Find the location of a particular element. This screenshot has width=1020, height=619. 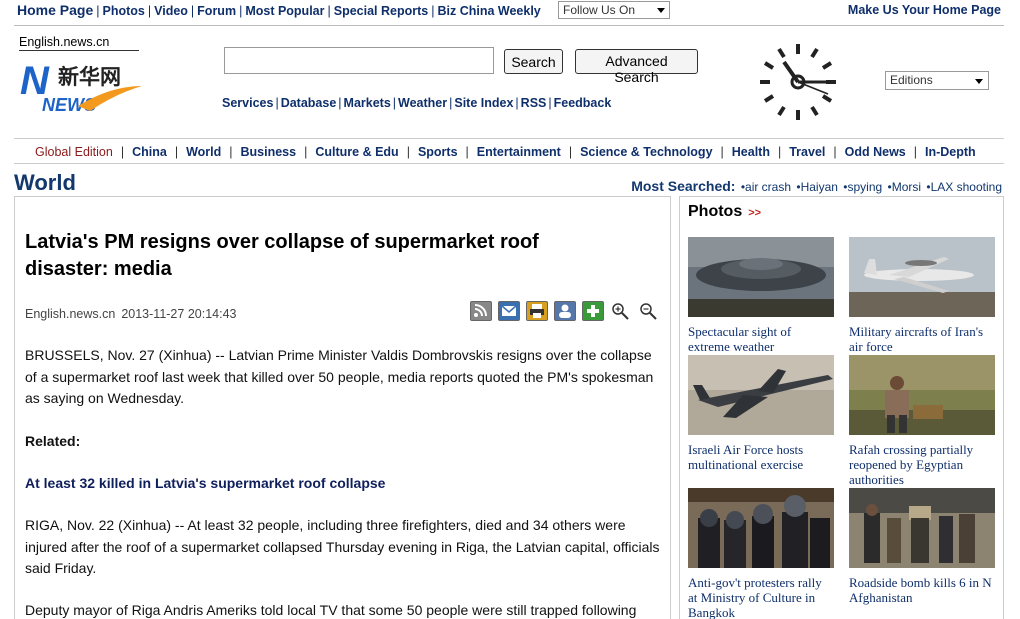

search-button: Search is located at coordinates (533, 61).